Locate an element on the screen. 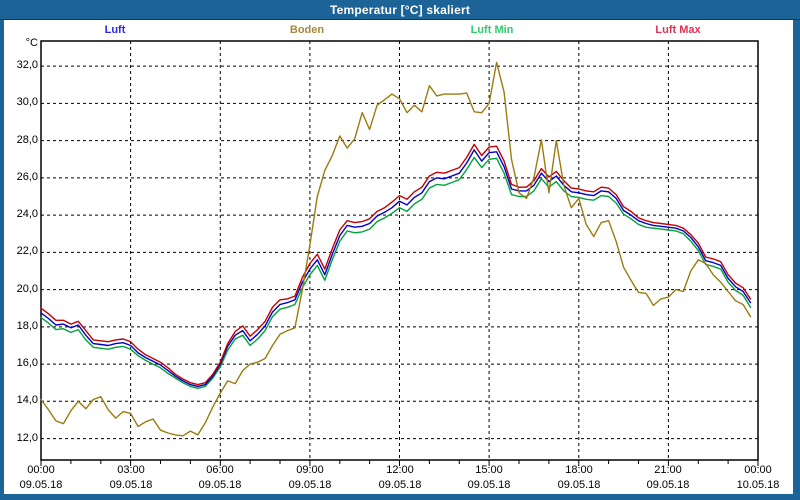 This screenshot has height=500, width=800. legend-item-luft-max: Luft Max is located at coordinates (678, 30).